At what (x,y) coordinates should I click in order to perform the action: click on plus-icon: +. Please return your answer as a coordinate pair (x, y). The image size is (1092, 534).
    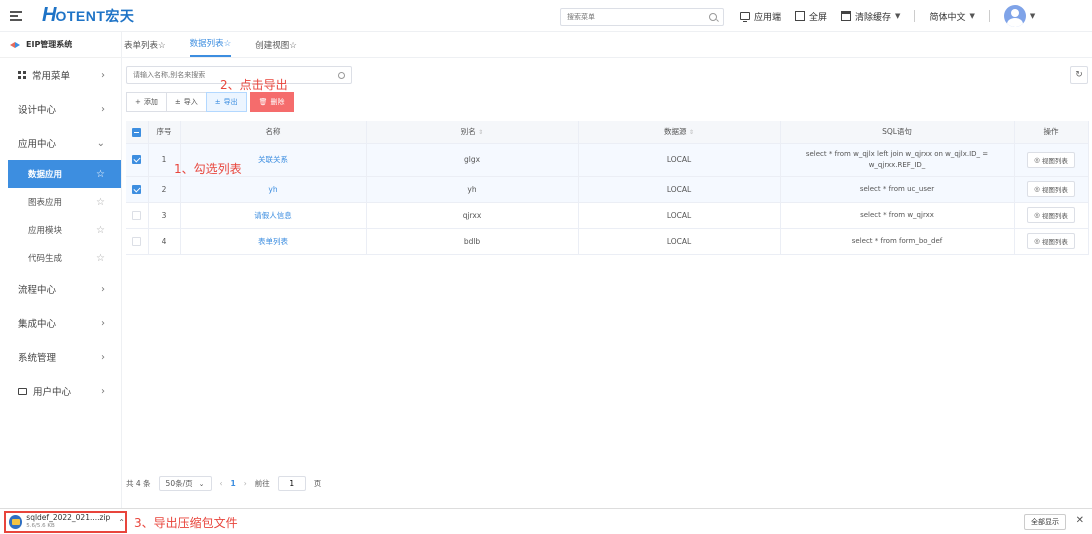
    Looking at the image, I should click on (138, 102).